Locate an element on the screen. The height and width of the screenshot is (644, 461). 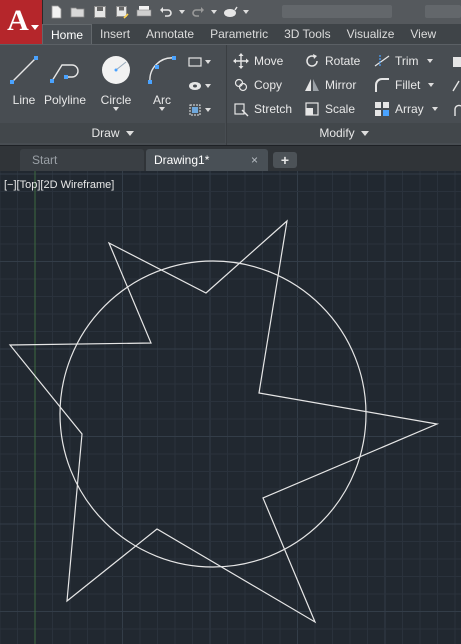
offset-icon is located at coordinates (457, 110).